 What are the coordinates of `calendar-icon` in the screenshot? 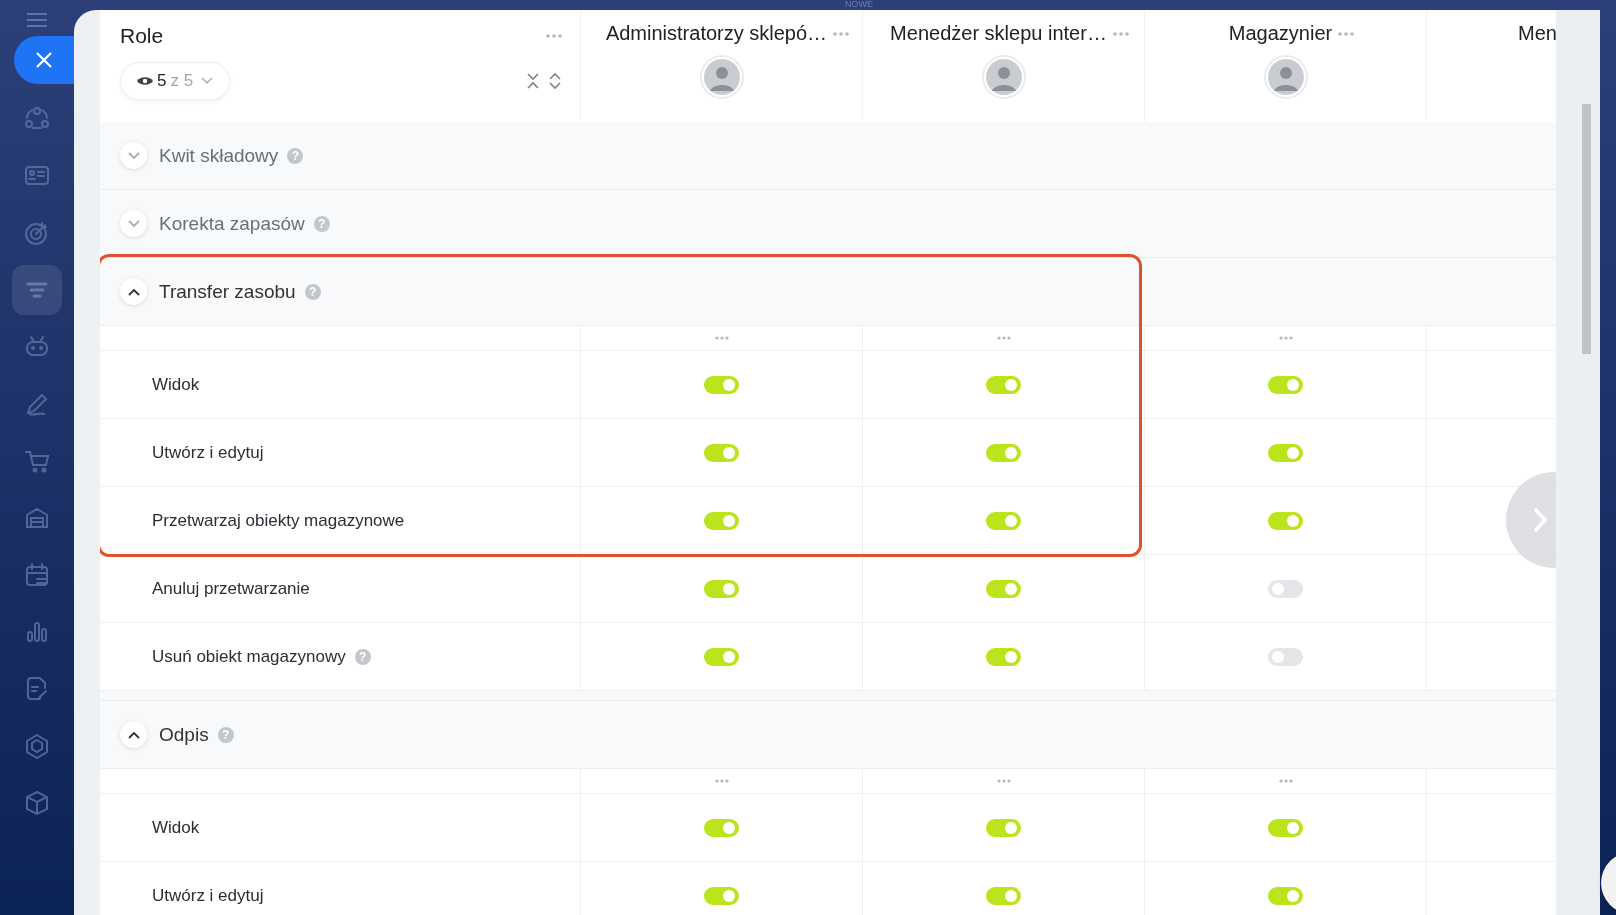 It's located at (37, 575).